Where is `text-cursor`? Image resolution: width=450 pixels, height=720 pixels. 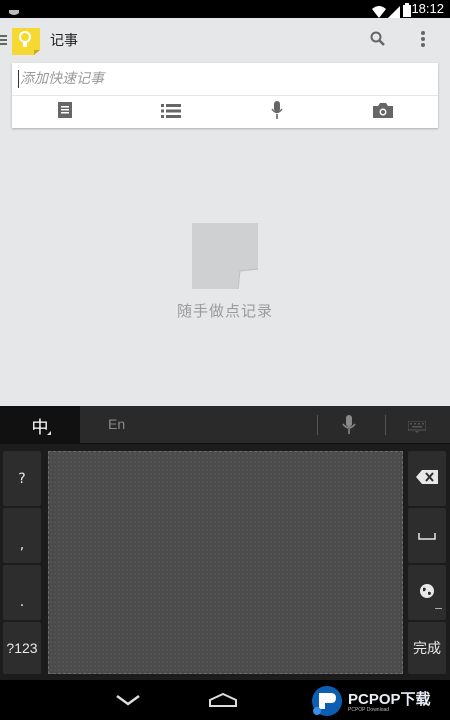 text-cursor is located at coordinates (18, 79).